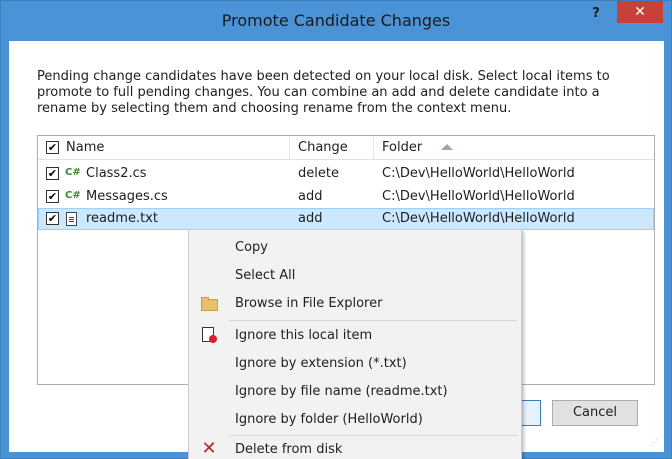 The image size is (672, 459). I want to click on menu-item-ignore-by-folder: Ignore by folder (HelloWorld), so click(355, 420).